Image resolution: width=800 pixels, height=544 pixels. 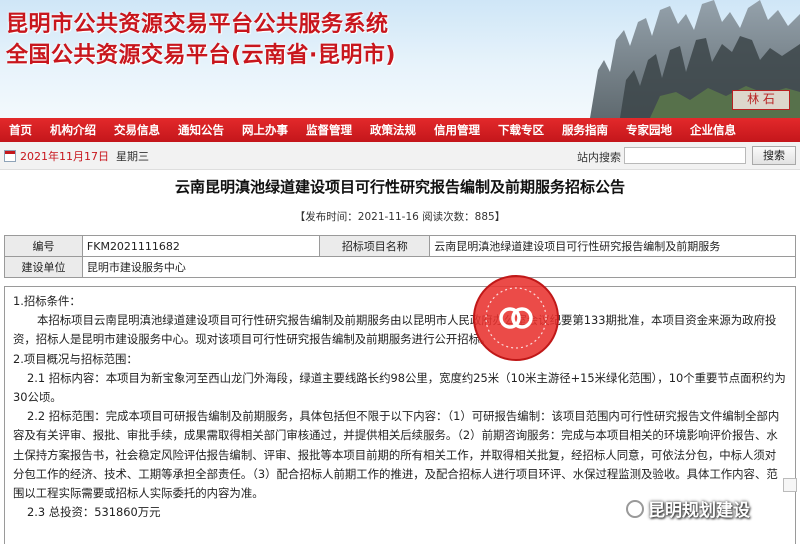 What do you see at coordinates (75, 358) in the screenshot?
I see `section-2-heading: 2.项目概况与招标范围：` at bounding box center [75, 358].